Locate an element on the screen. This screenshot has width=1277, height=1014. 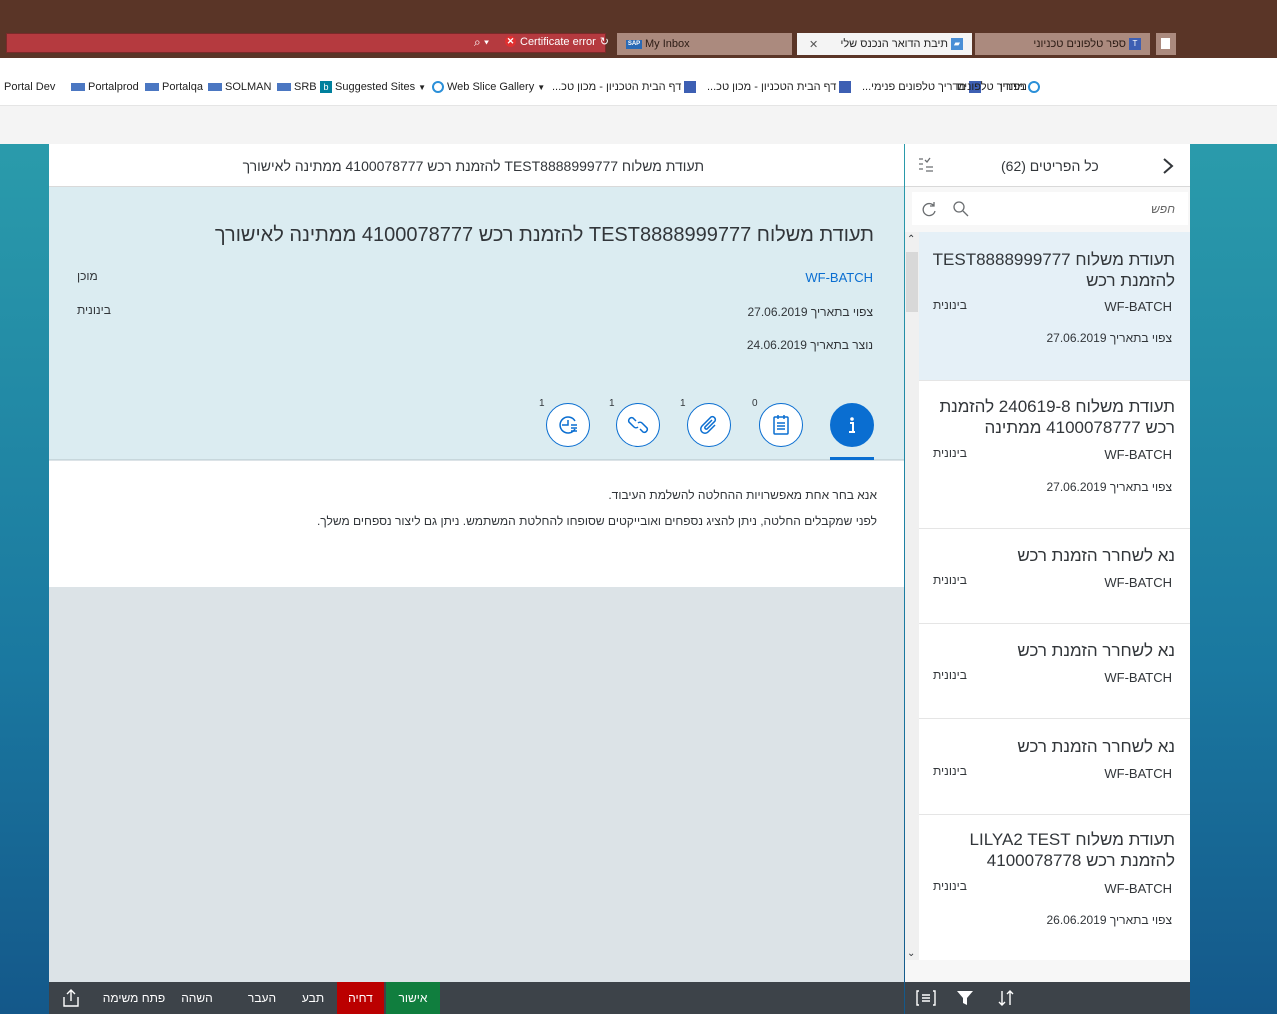
detail-footer: פתח משימה השהה העבר תבע דחיה אישור is located at coordinates (476, 998).